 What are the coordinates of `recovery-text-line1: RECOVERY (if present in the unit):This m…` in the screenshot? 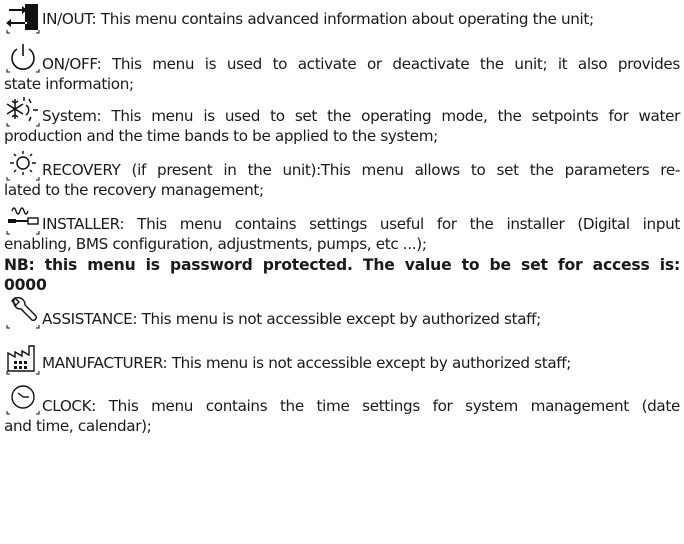 It's located at (361, 170).